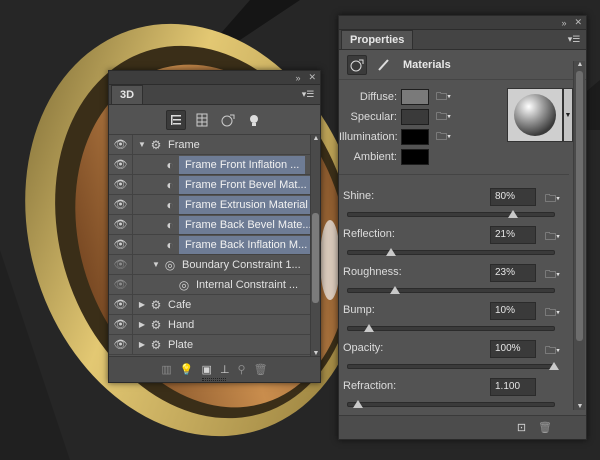 The height and width of the screenshot is (460, 600). What do you see at coordinates (415, 137) in the screenshot?
I see `illumination-color-swatch` at bounding box center [415, 137].